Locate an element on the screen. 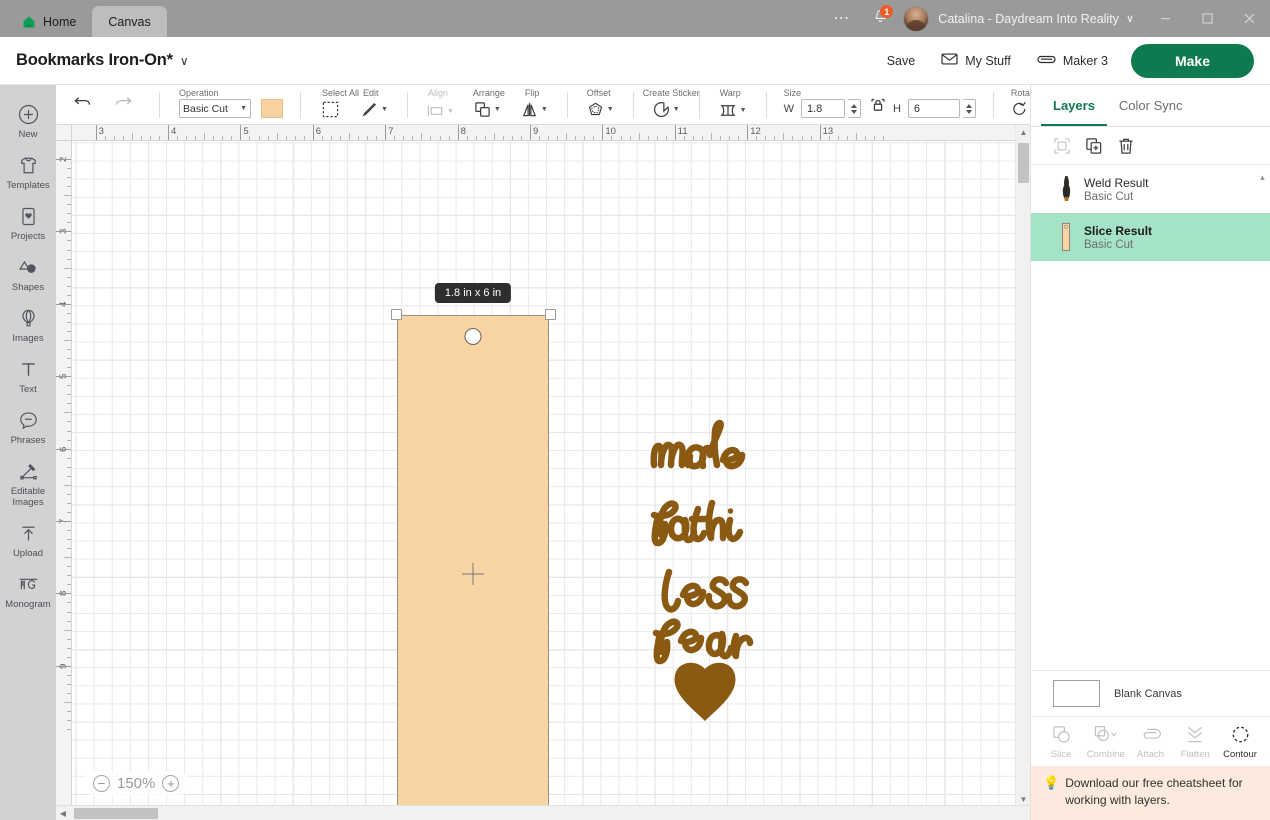  tab-color-sync: Color Sync is located at coordinates (1151, 105).